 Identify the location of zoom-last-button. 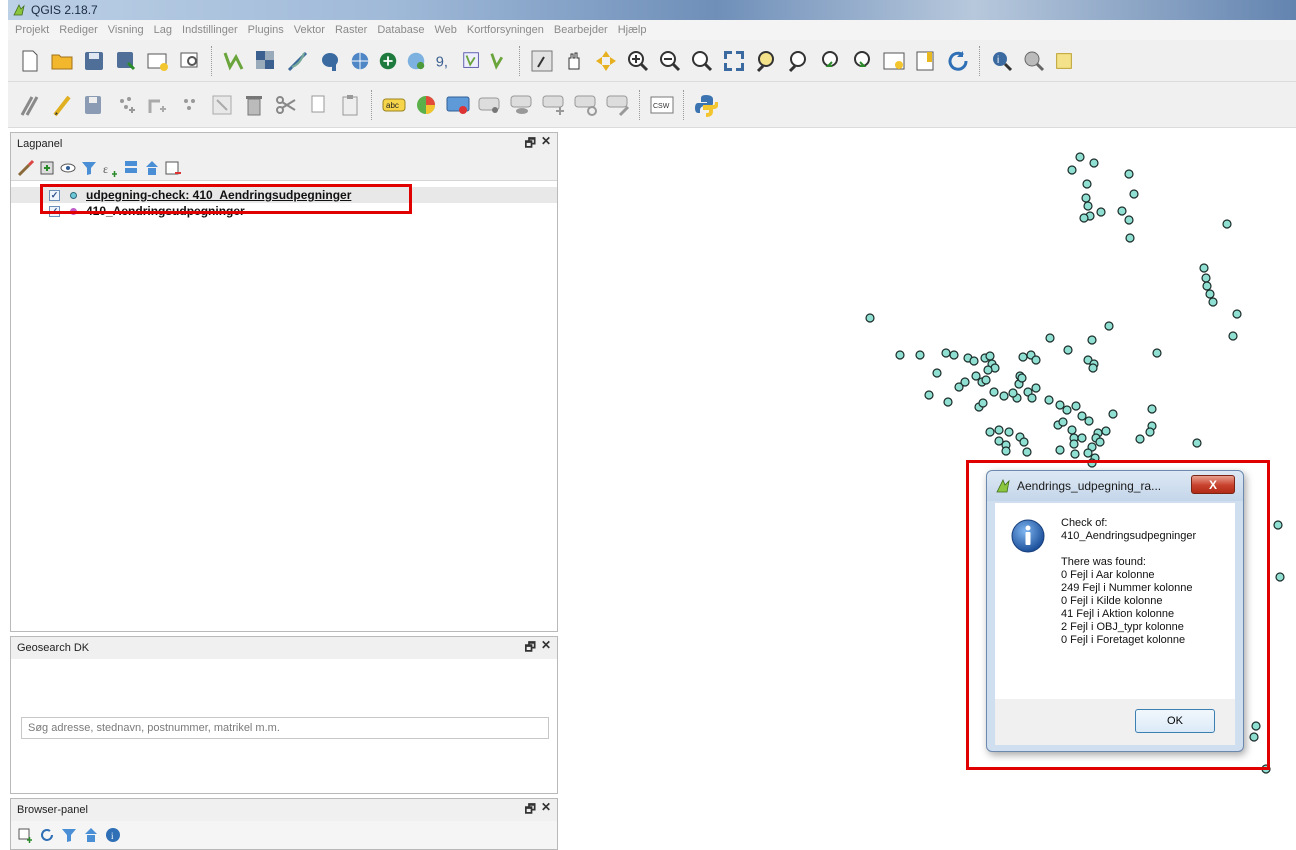
(830, 61).